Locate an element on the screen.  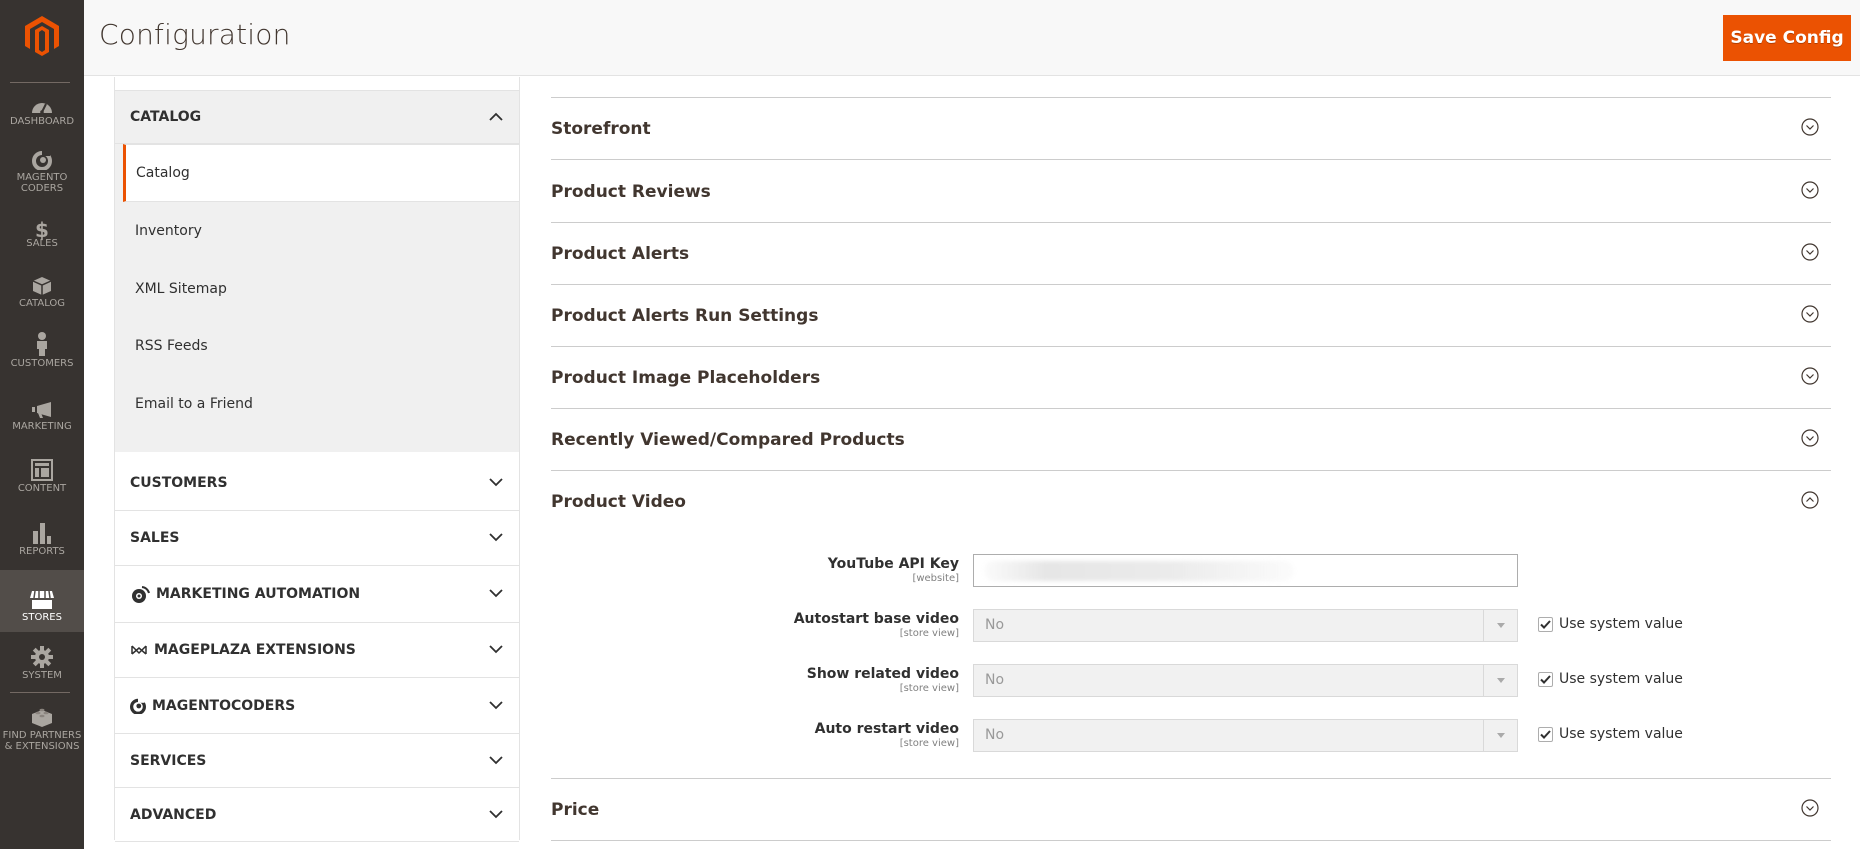
tab-group-mageplaza-extensions: MAGEPLAZA EXTENSIONS is located at coordinates (317, 650).